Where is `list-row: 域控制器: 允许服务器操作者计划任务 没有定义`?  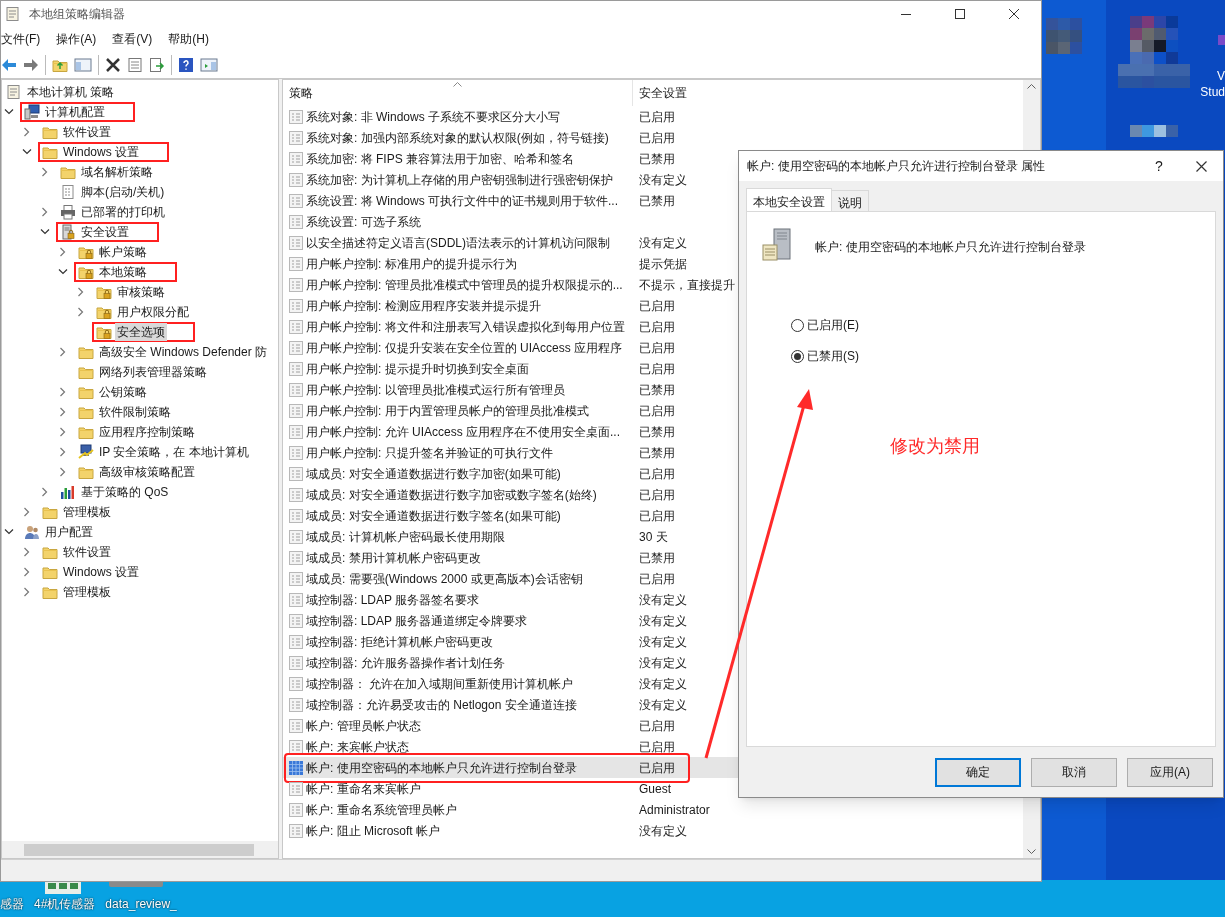 list-row: 域控制器: 允许服务器操作者计划任务 没有定义 is located at coordinates (653, 662).